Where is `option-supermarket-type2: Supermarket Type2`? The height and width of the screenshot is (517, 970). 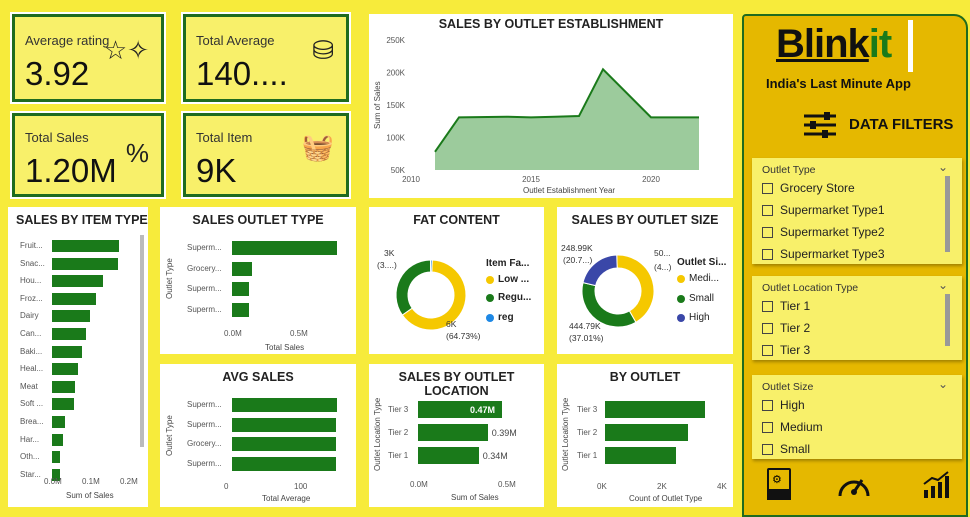 option-supermarket-type2: Supermarket Type2 is located at coordinates (823, 232).